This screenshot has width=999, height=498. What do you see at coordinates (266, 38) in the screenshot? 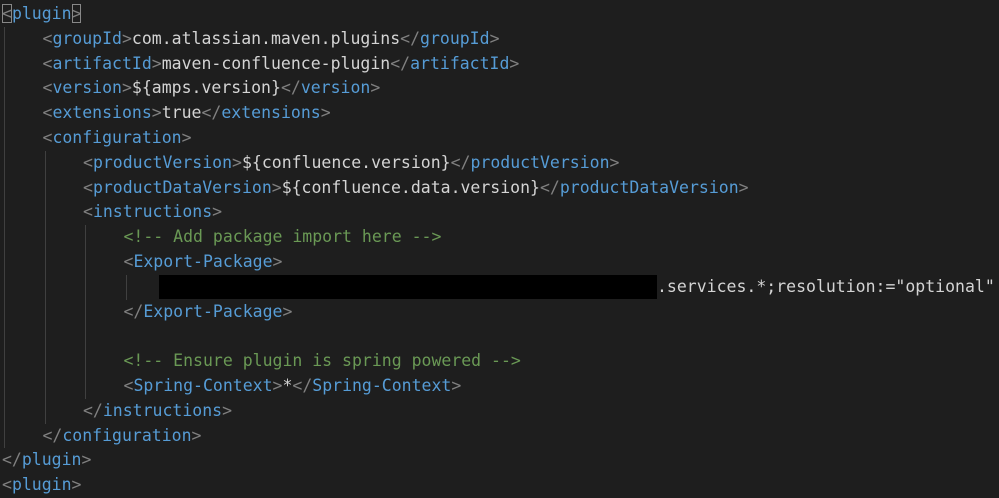
I see `element-value: com.atlassian.maven.plugins` at bounding box center [266, 38].